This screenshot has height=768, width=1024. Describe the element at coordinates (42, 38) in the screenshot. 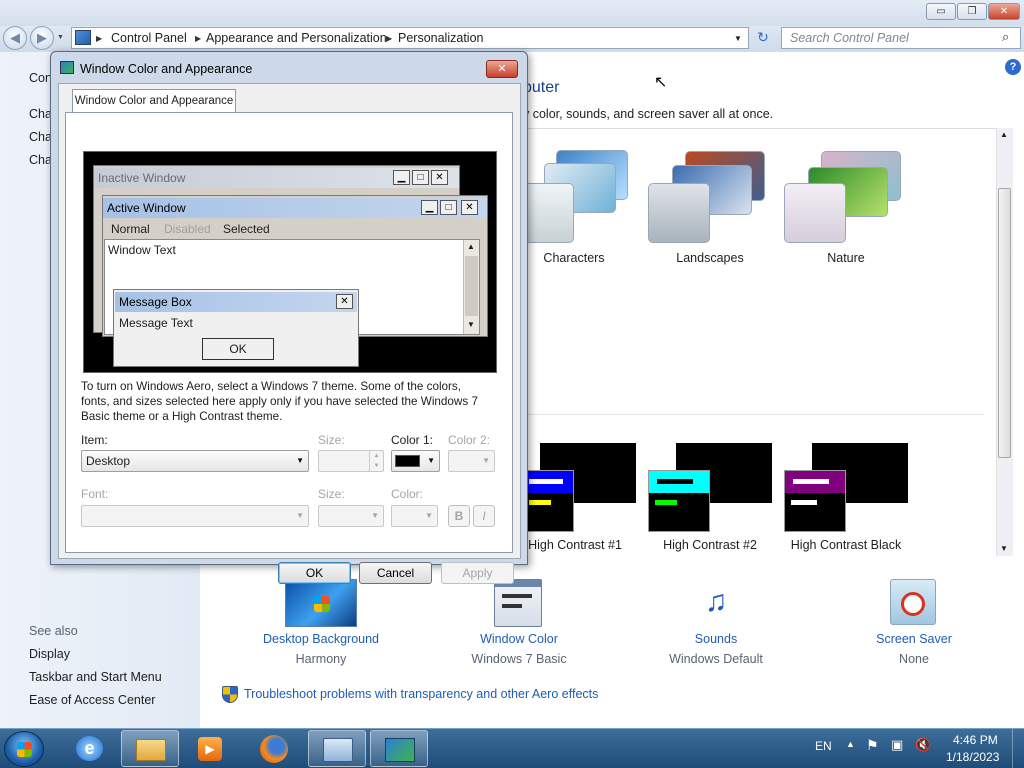

I see `forward-arrow-icon: ▶` at that location.